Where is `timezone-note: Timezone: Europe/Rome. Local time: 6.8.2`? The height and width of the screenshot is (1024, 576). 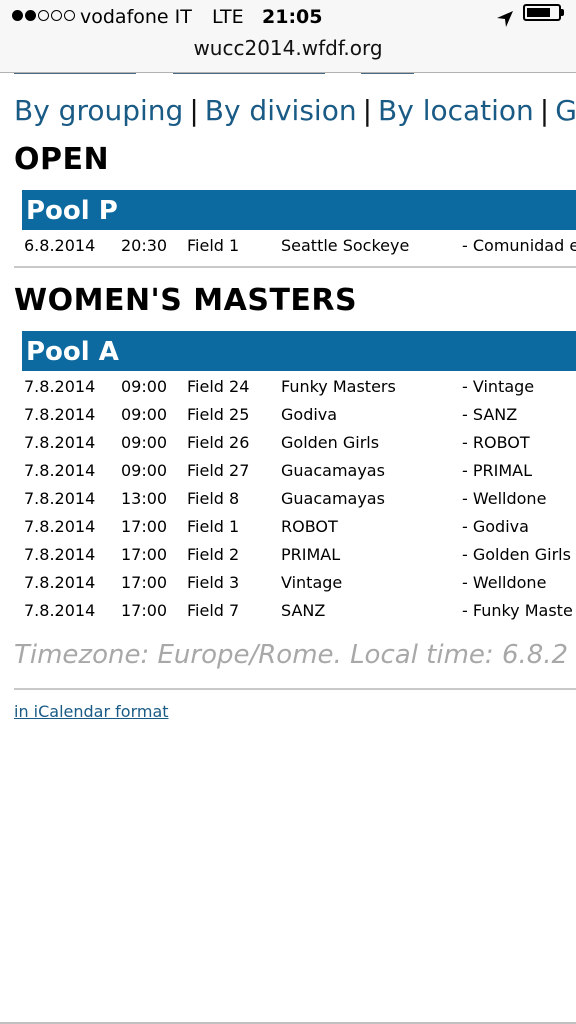
timezone-note: Timezone: Europe/Rome. Local time: 6.8.2 is located at coordinates (291, 655).